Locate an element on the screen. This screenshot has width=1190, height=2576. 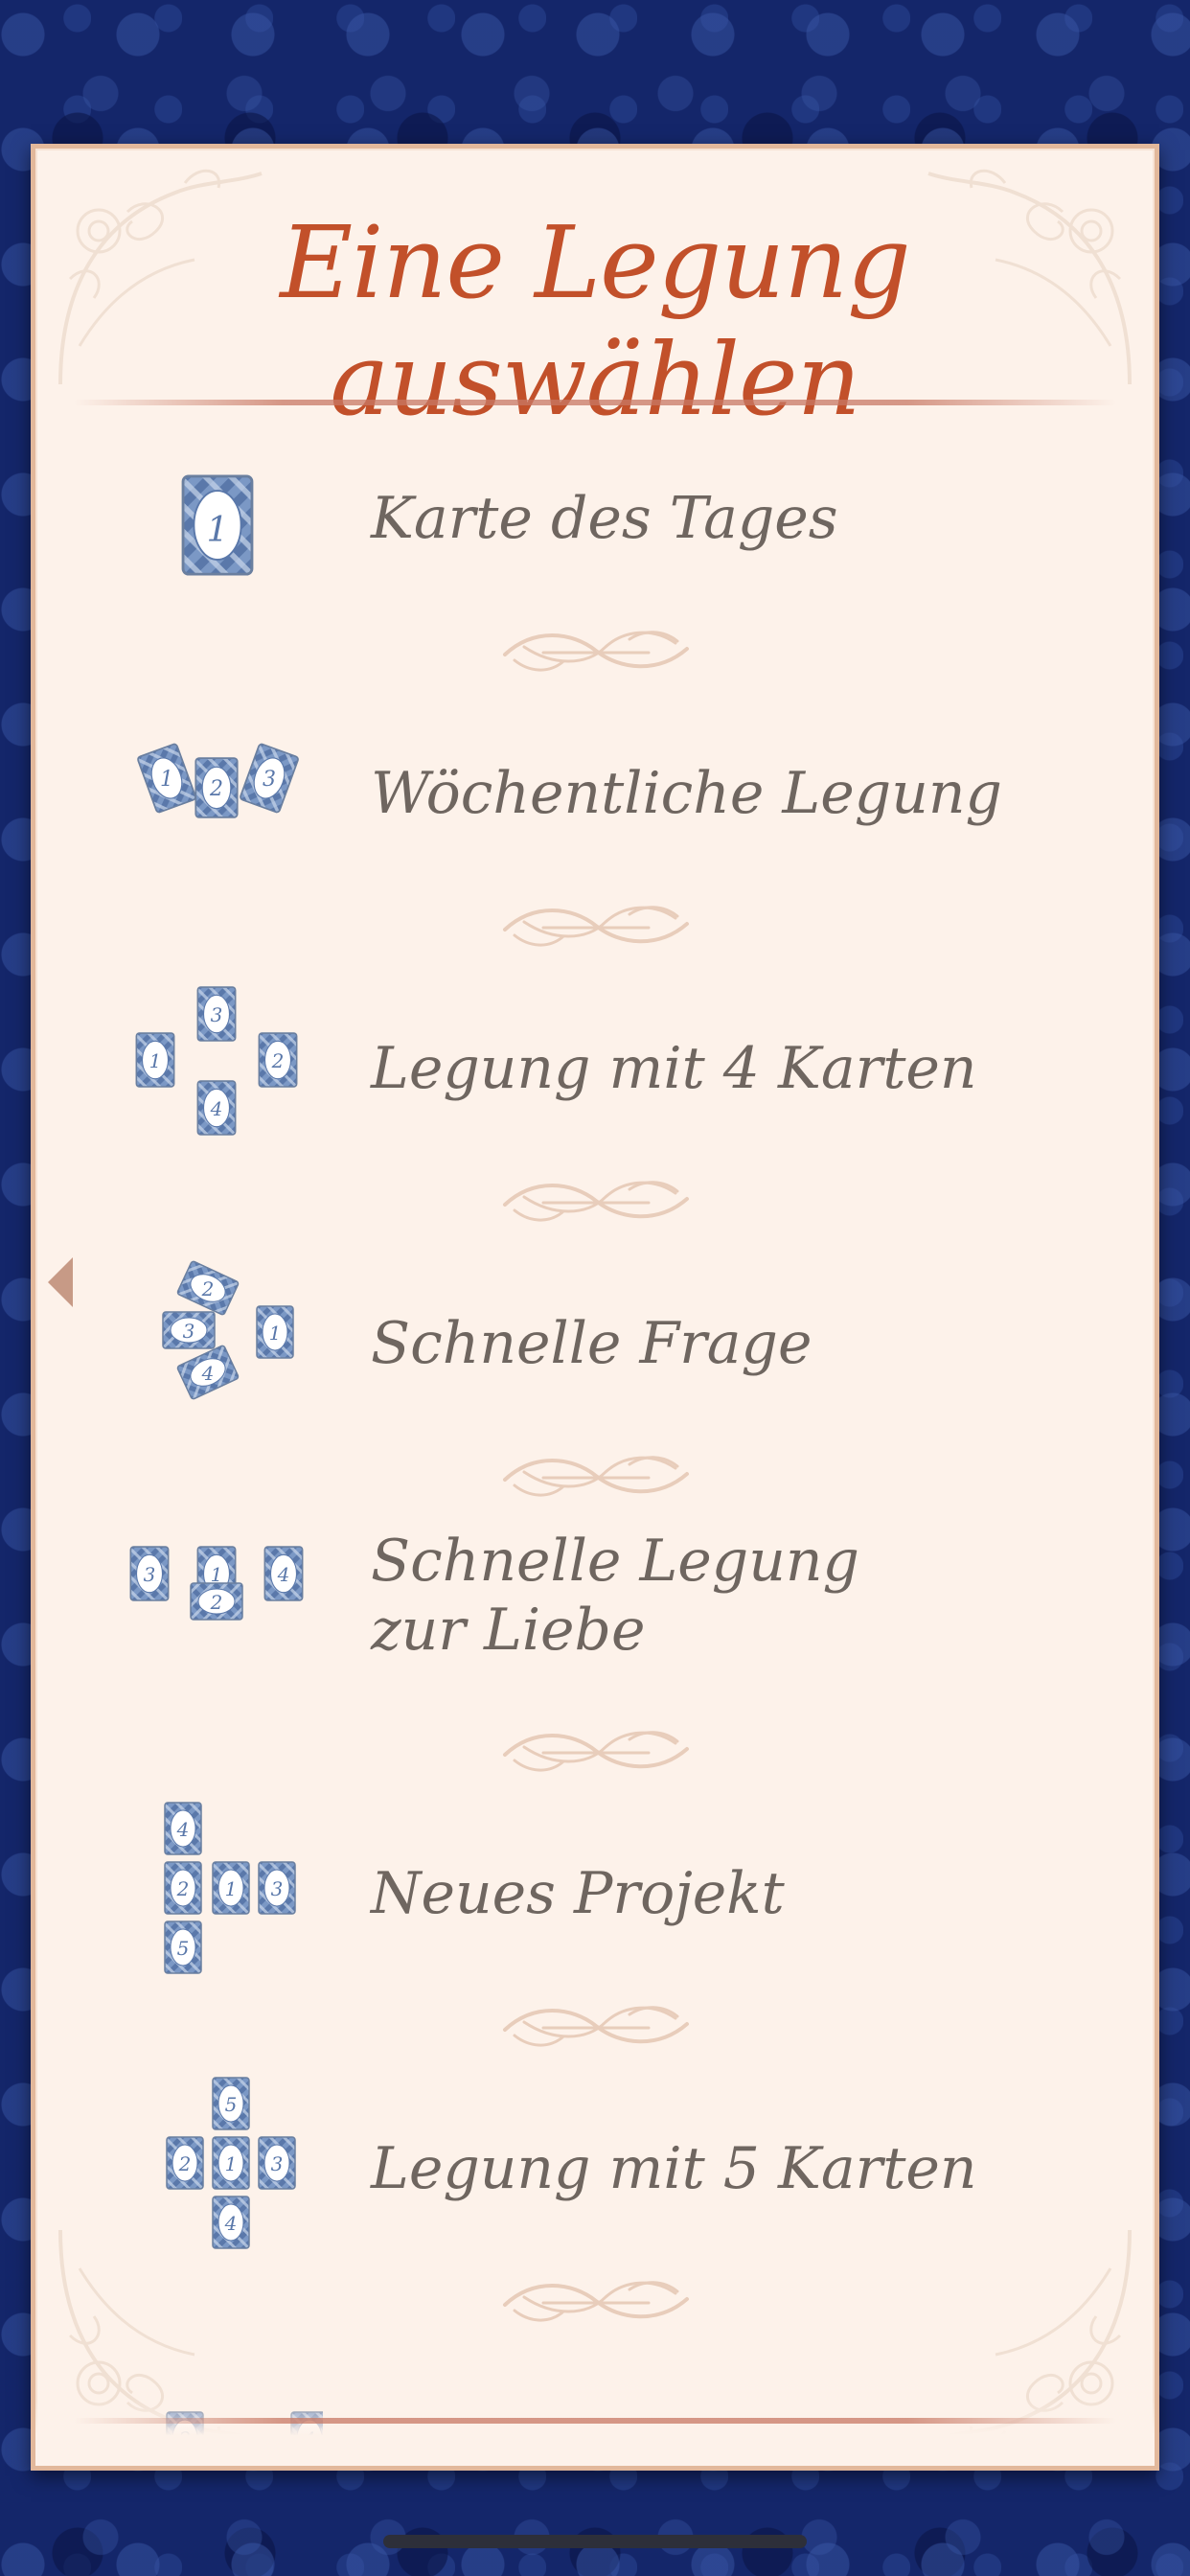
spread-item-woechentliche-legung: 1 2 3 Wöchentliche Legung is located at coordinates (595, 839).